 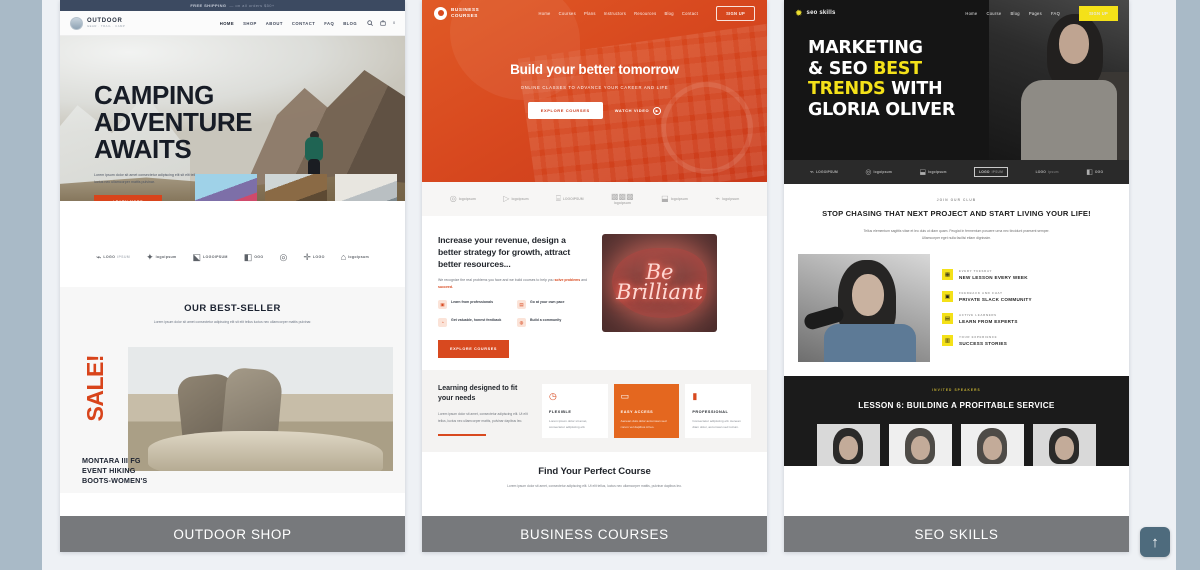 I want to click on logo-seo-skills: ✹ seo skills, so click(x=815, y=13).